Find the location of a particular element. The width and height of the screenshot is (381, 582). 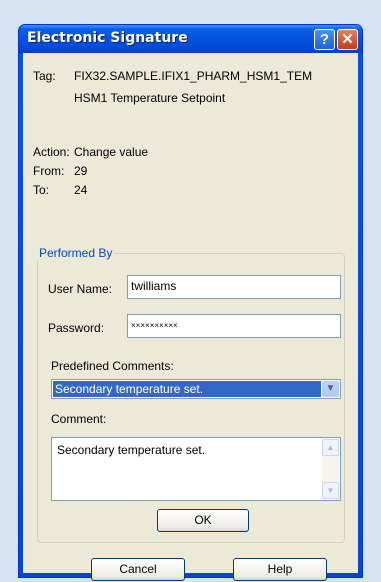

user-name-label: User Name: is located at coordinates (80, 289).